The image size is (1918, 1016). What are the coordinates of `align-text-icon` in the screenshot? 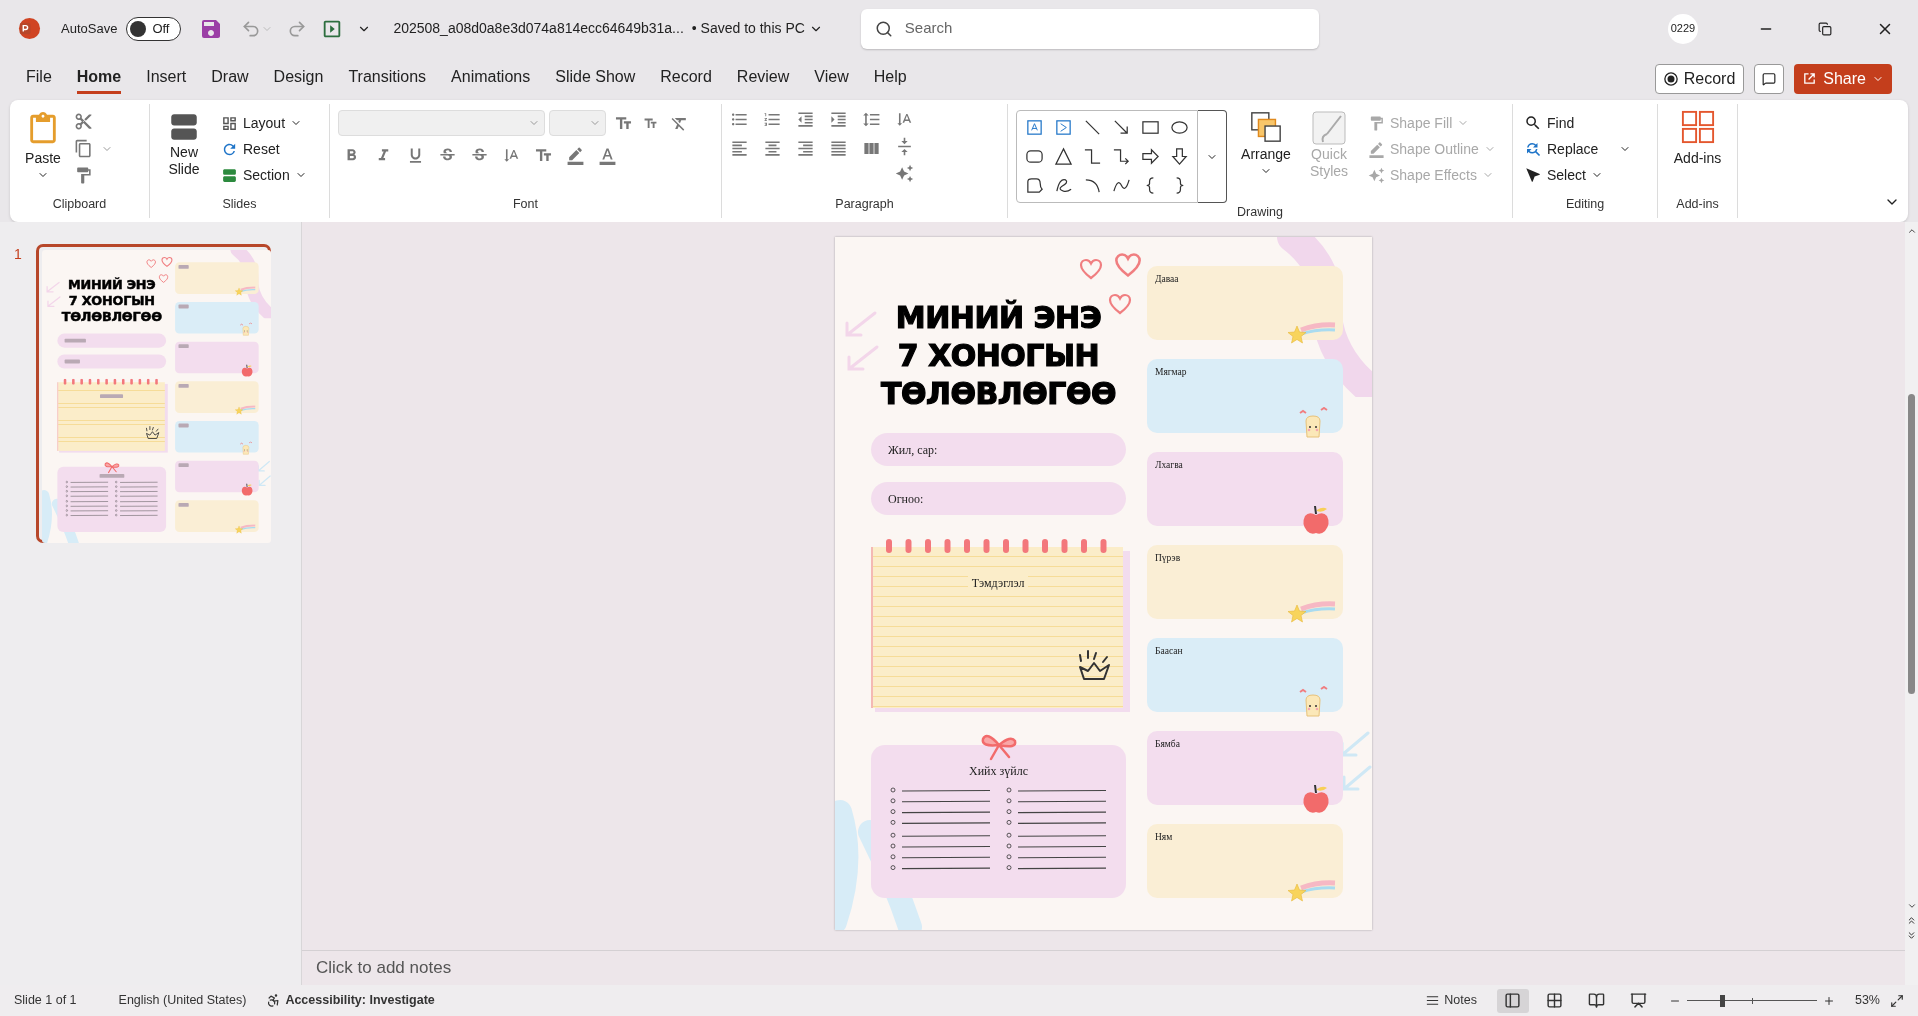 It's located at (904, 146).